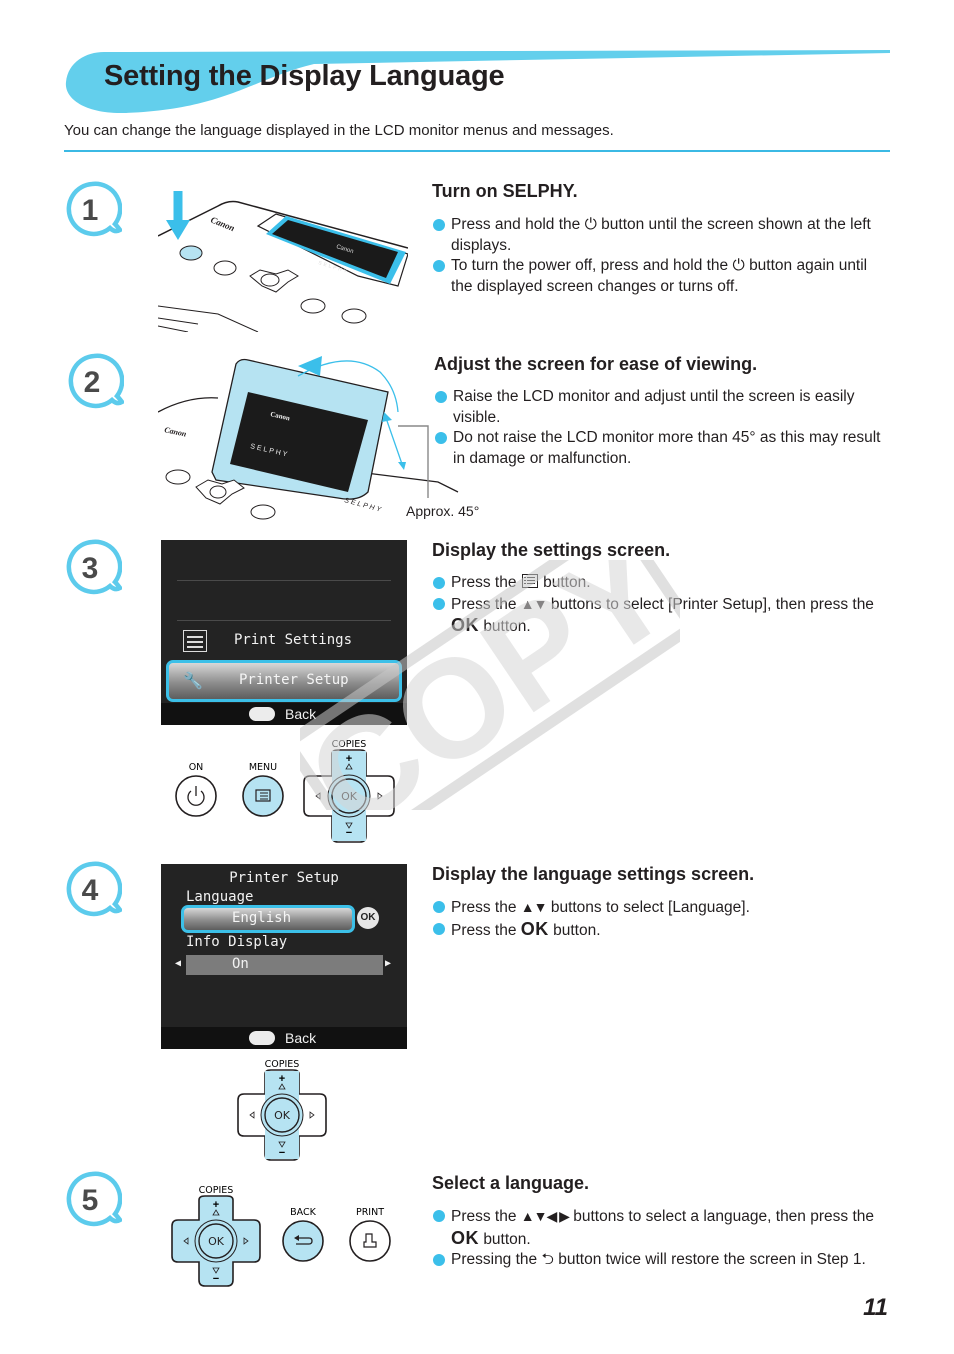 Image resolution: width=954 pixels, height=1354 pixels. I want to click on body-product: SELPHY, so click(363, 505).